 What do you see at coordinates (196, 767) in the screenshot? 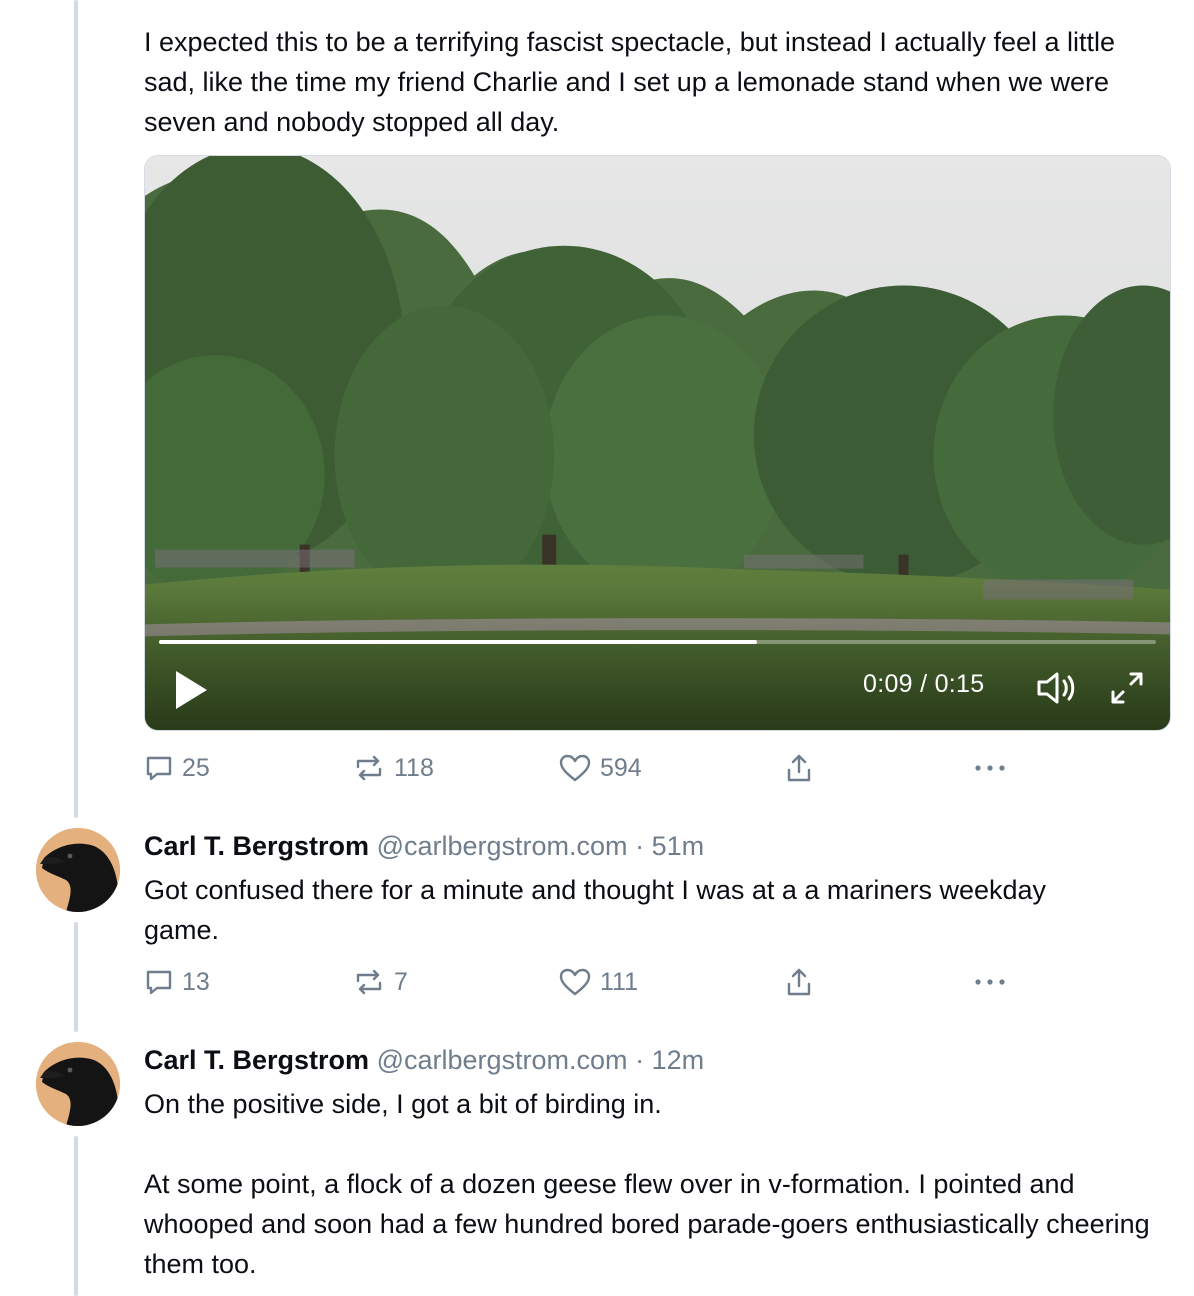
I see `reply-count: 25` at bounding box center [196, 767].